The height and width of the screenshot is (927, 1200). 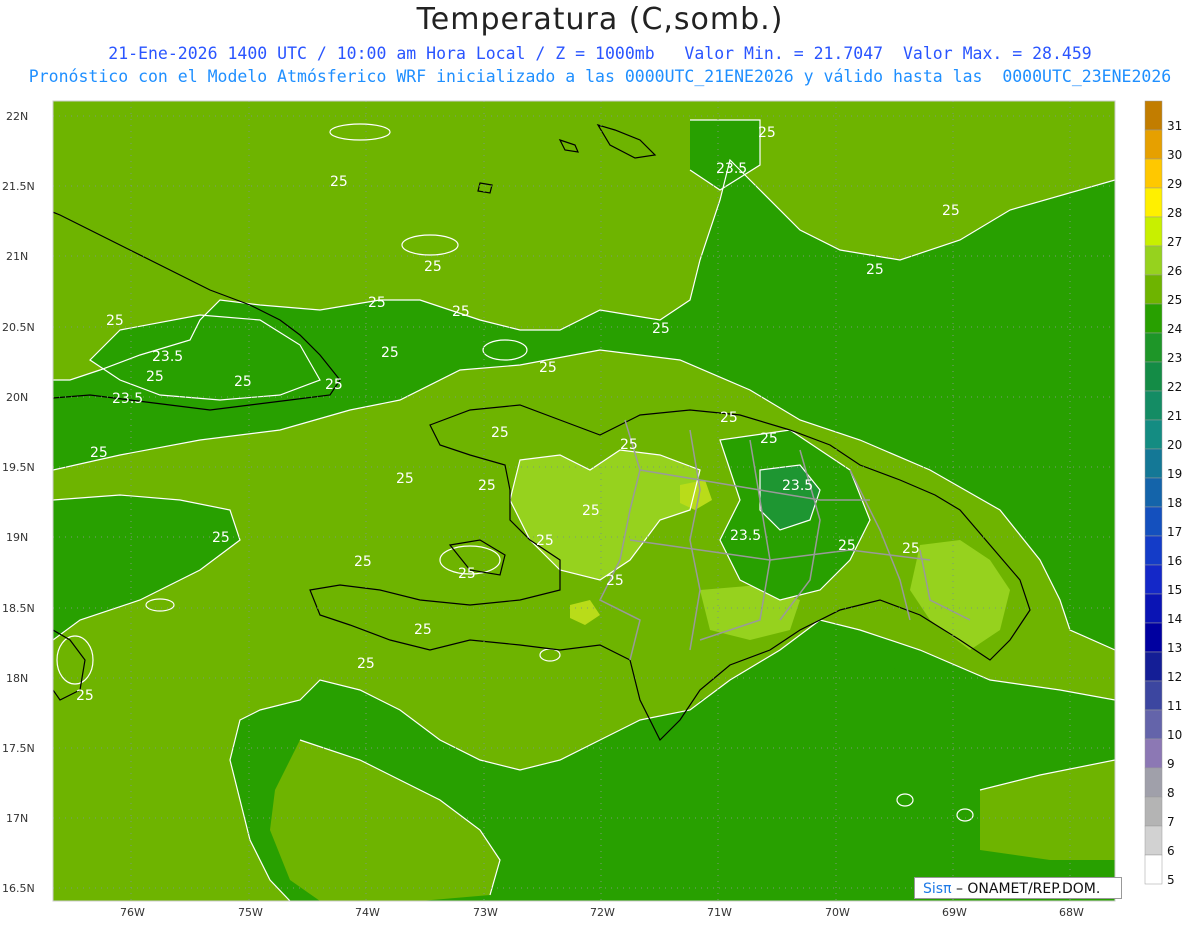 What do you see at coordinates (1174, 474) in the screenshot?
I see `colorbar-label: 19` at bounding box center [1174, 474].